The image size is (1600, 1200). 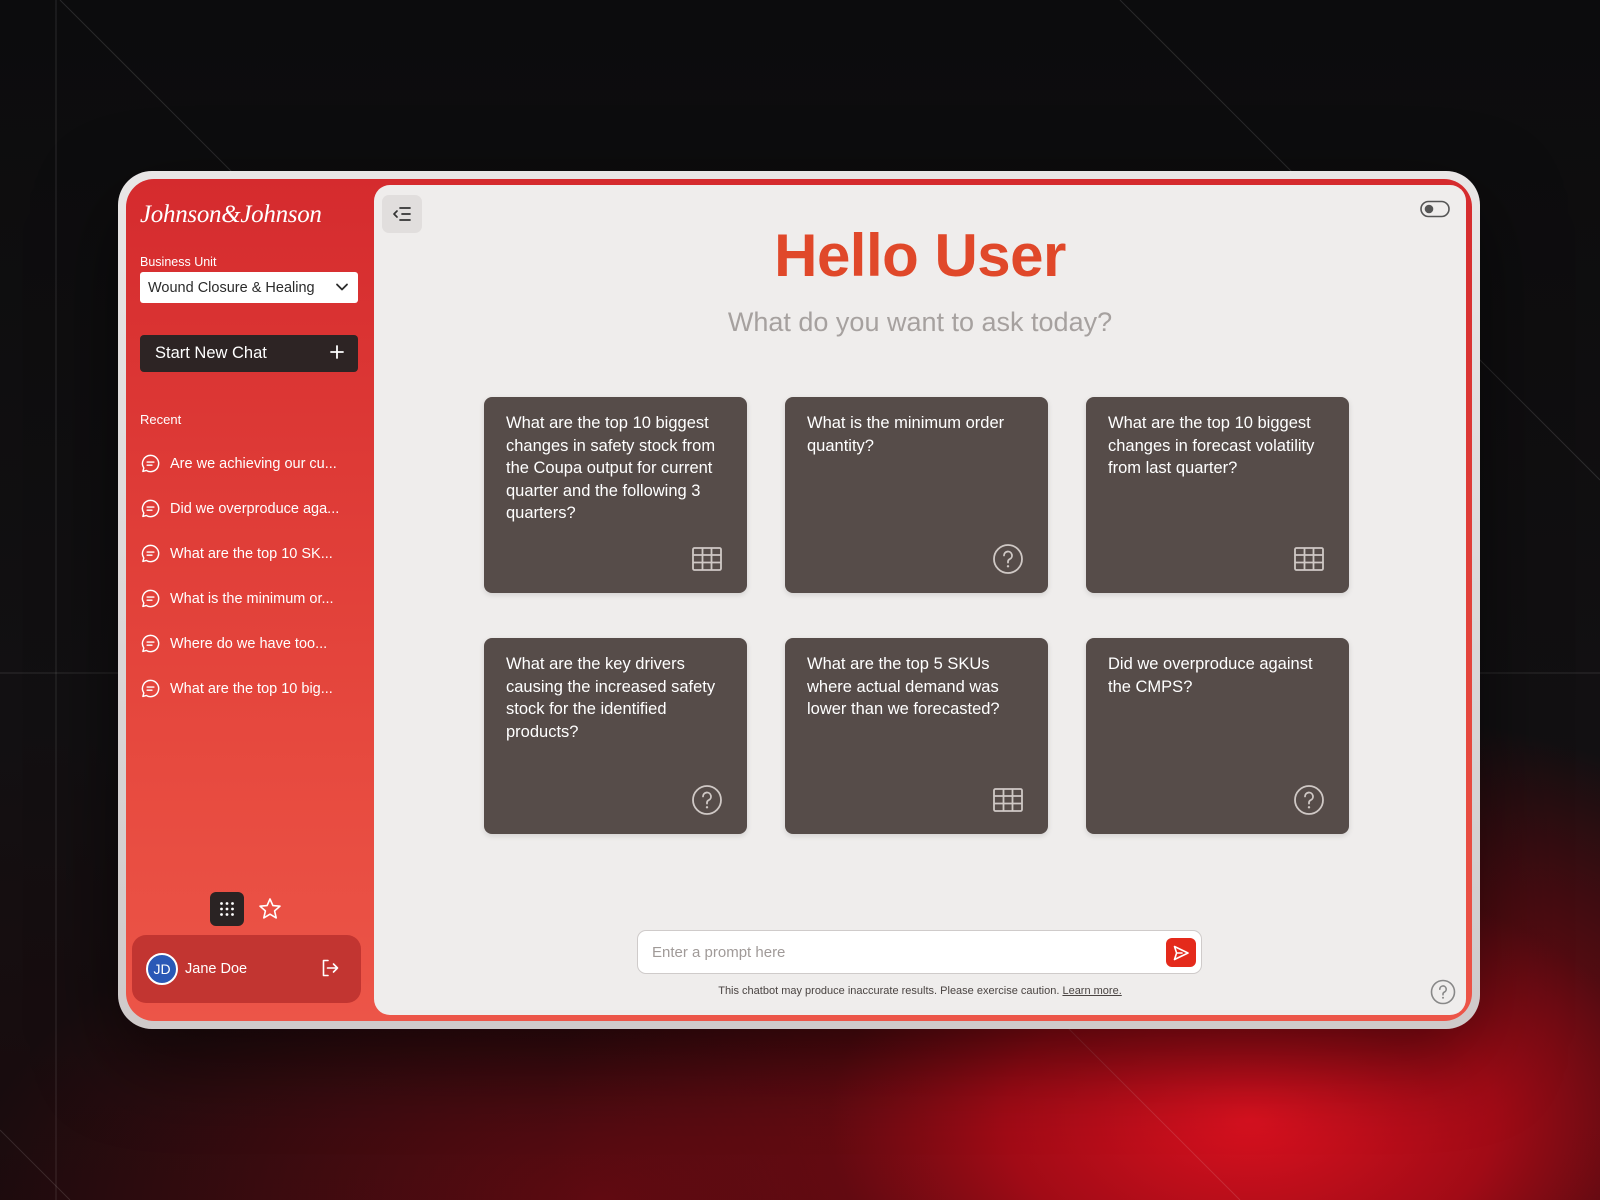 I want to click on avatar: JD, so click(x=162, y=969).